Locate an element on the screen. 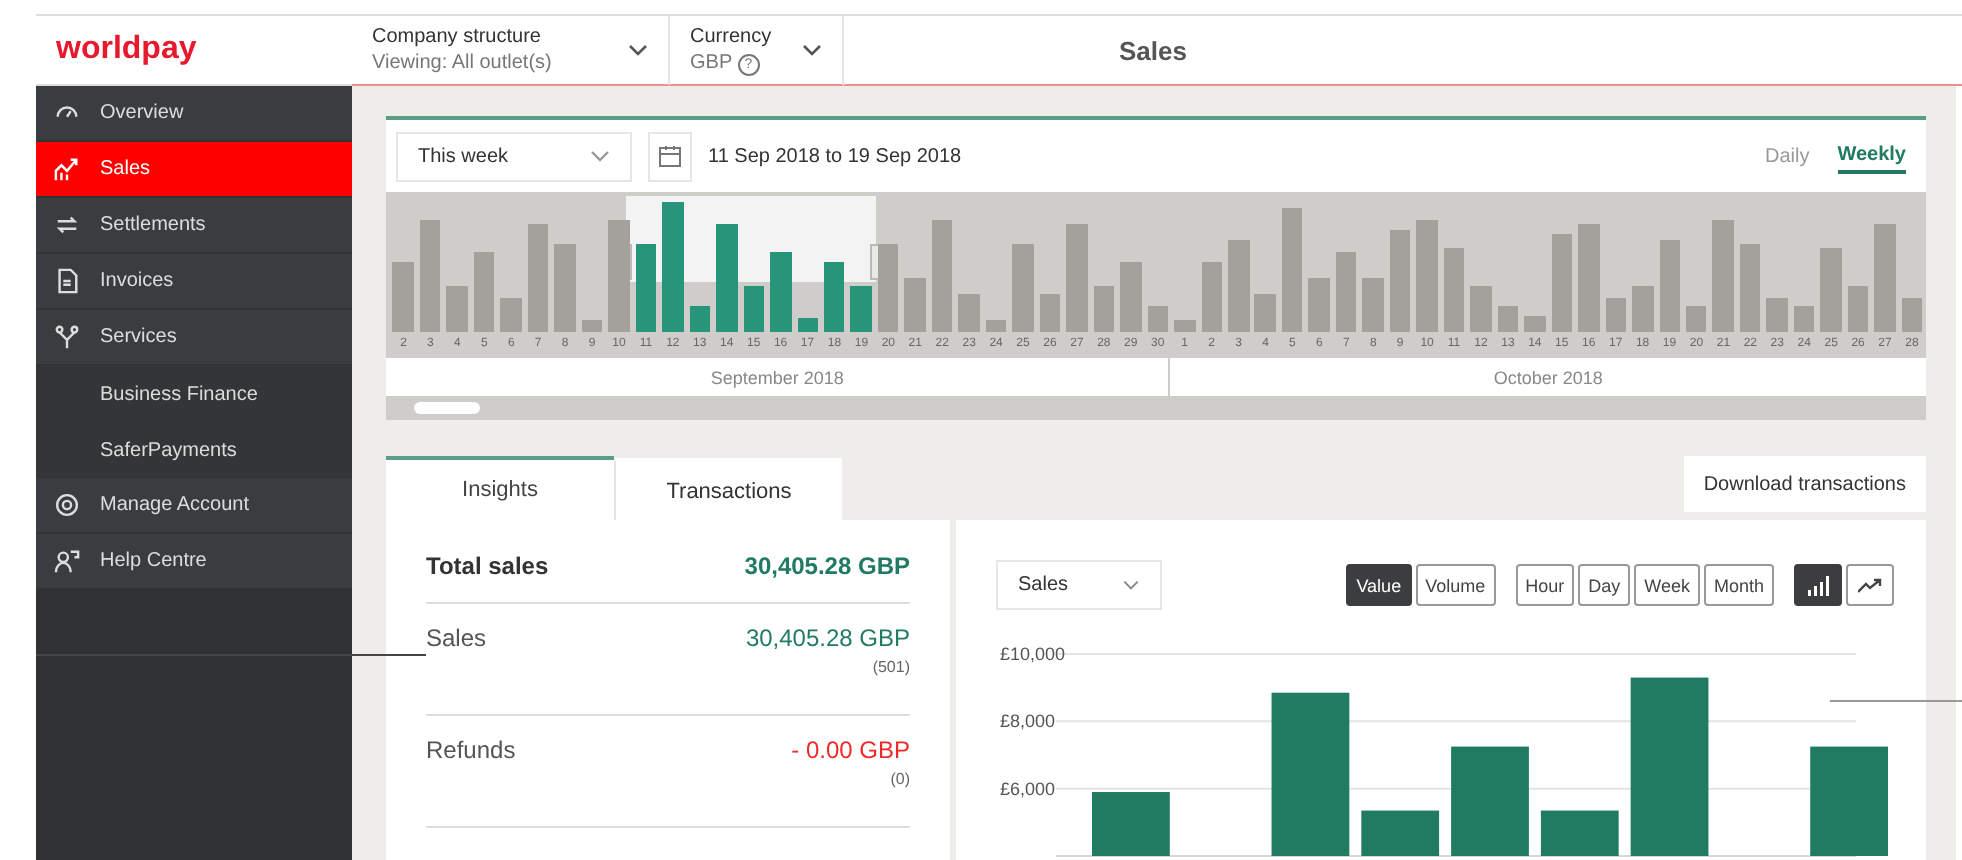 The height and width of the screenshot is (860, 1962). tab: Transactions is located at coordinates (728, 489).